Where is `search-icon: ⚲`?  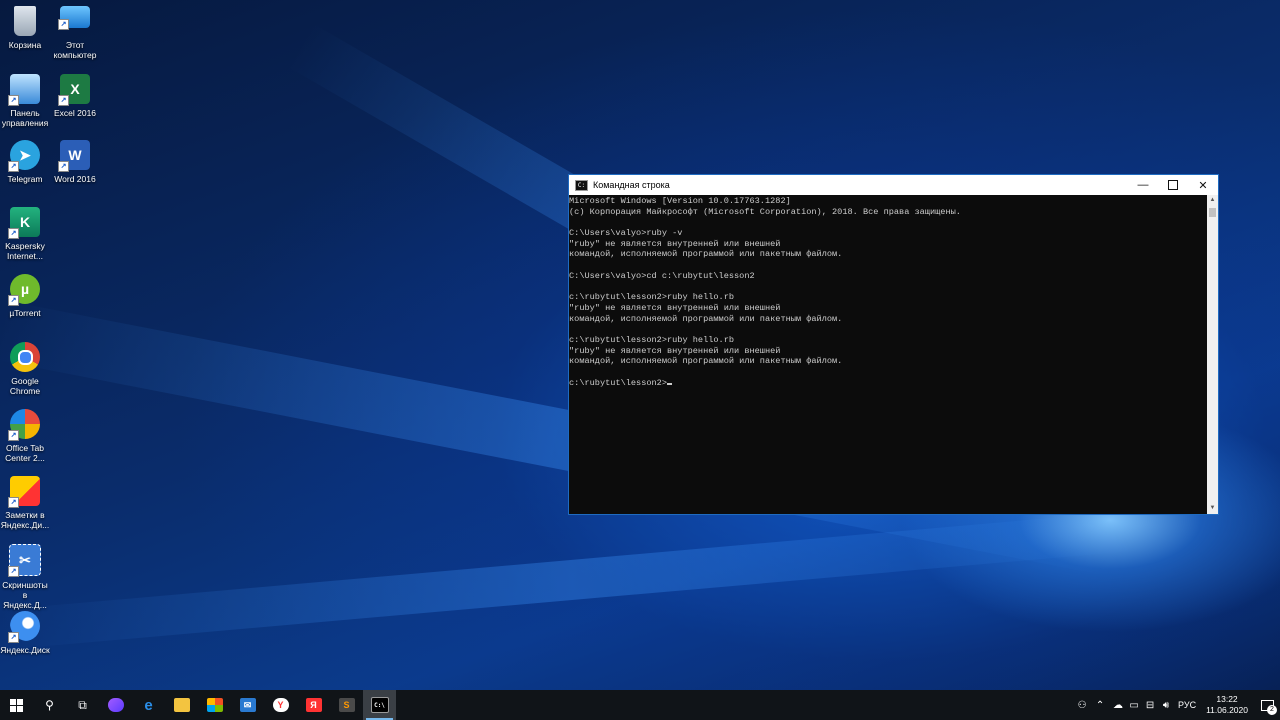 search-icon: ⚲ is located at coordinates (49, 705).